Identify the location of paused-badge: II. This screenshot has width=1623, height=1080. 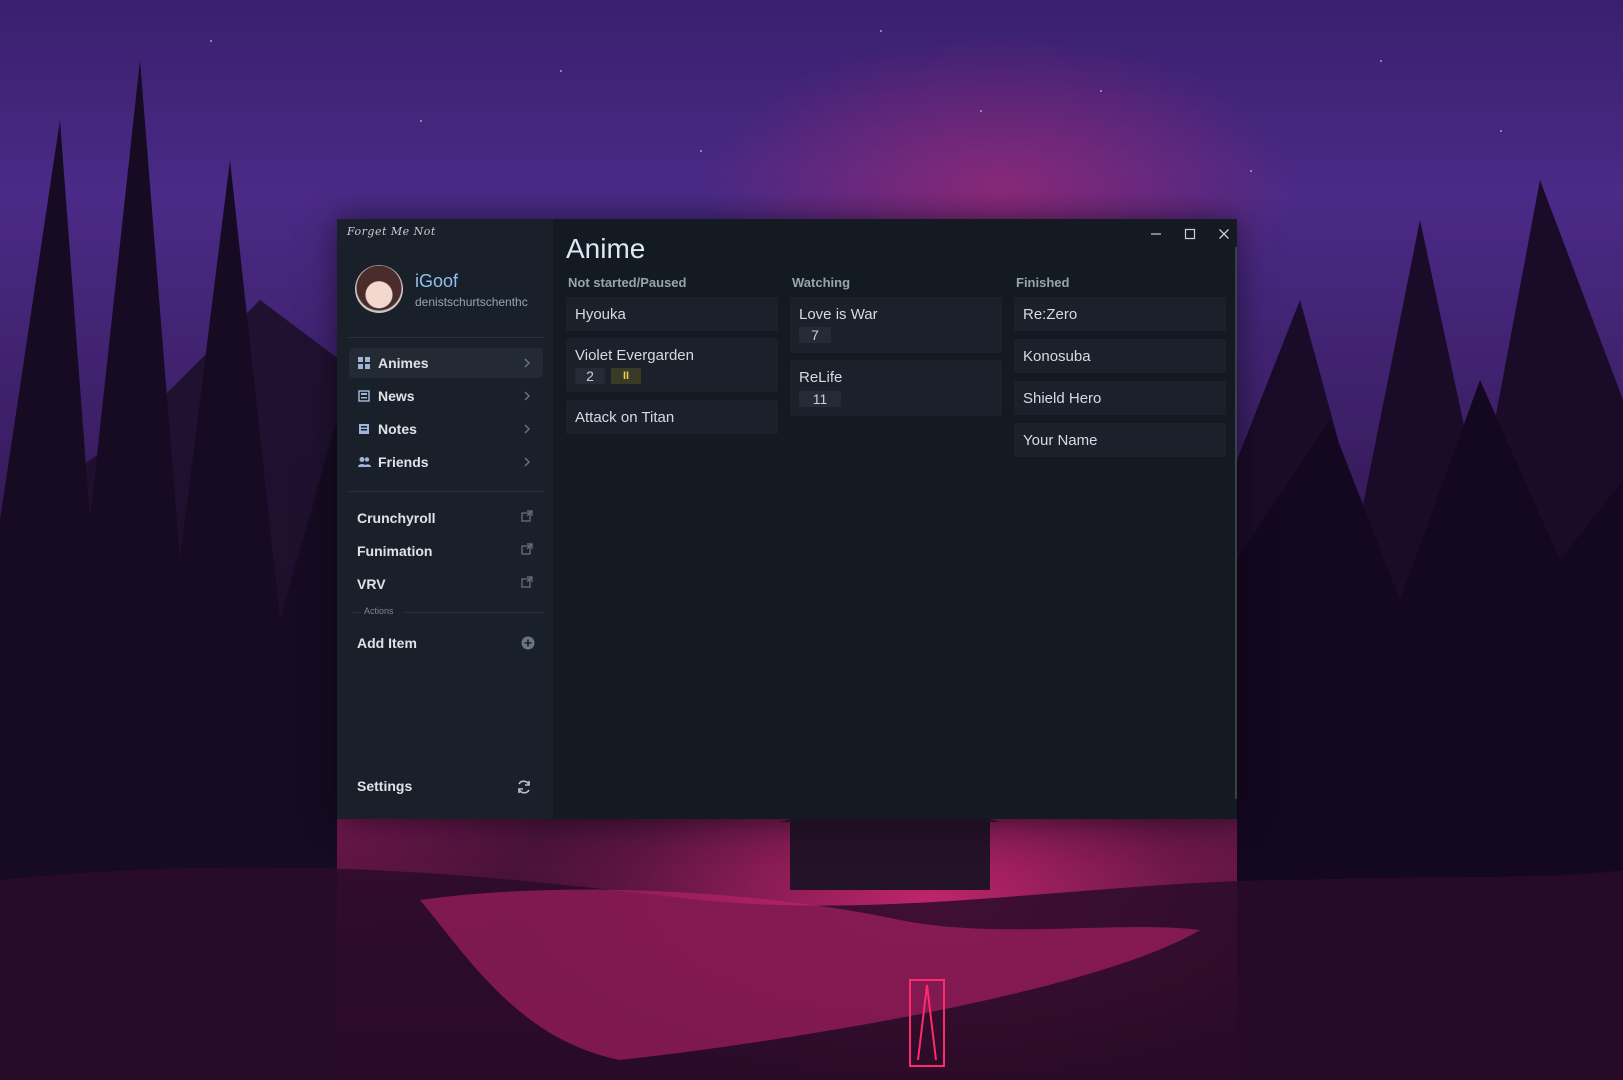
(626, 376).